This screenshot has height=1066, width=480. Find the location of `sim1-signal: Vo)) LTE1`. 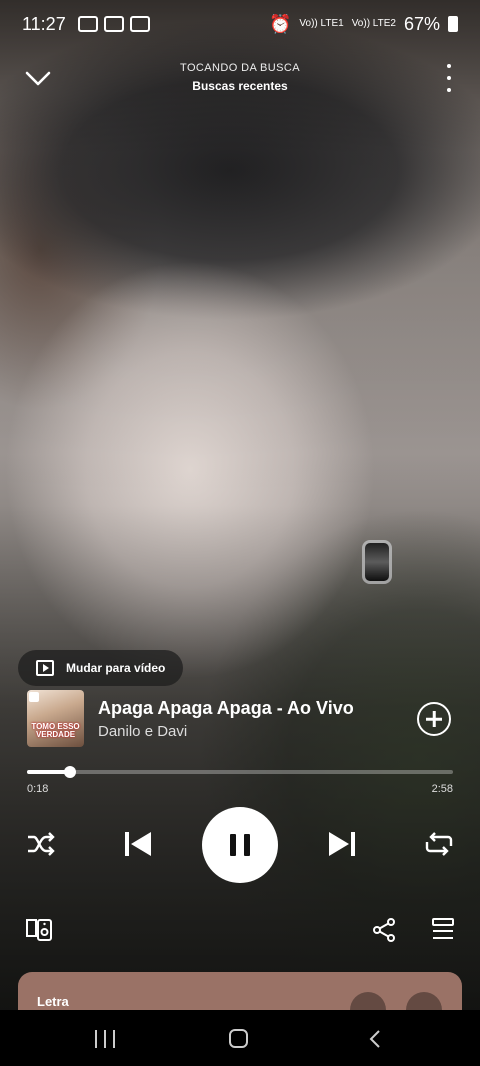

sim1-signal: Vo)) LTE1 is located at coordinates (321, 23).